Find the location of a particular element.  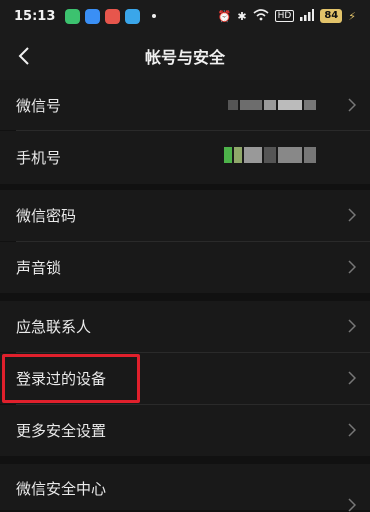

page-title: 帐号与安全 is located at coordinates (184, 57).